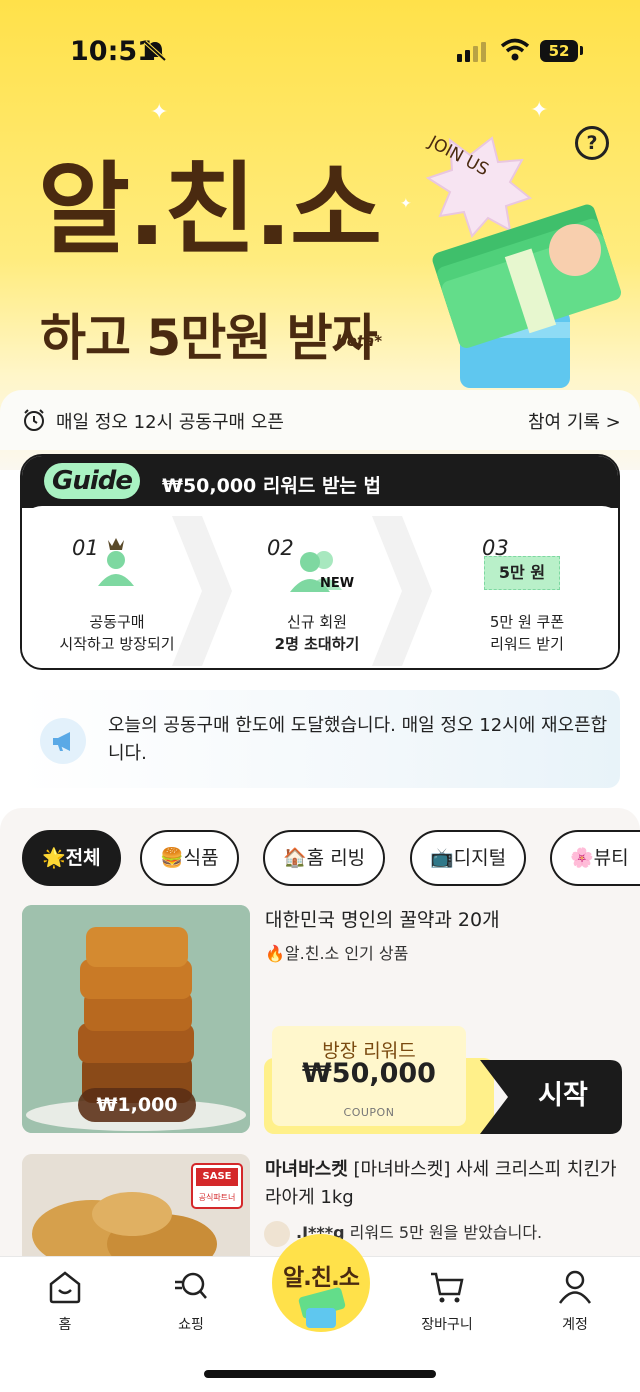 The height and width of the screenshot is (1392, 640). I want to click on product-title: 대한민국 명인의 꿀약과 20개, so click(382, 918).